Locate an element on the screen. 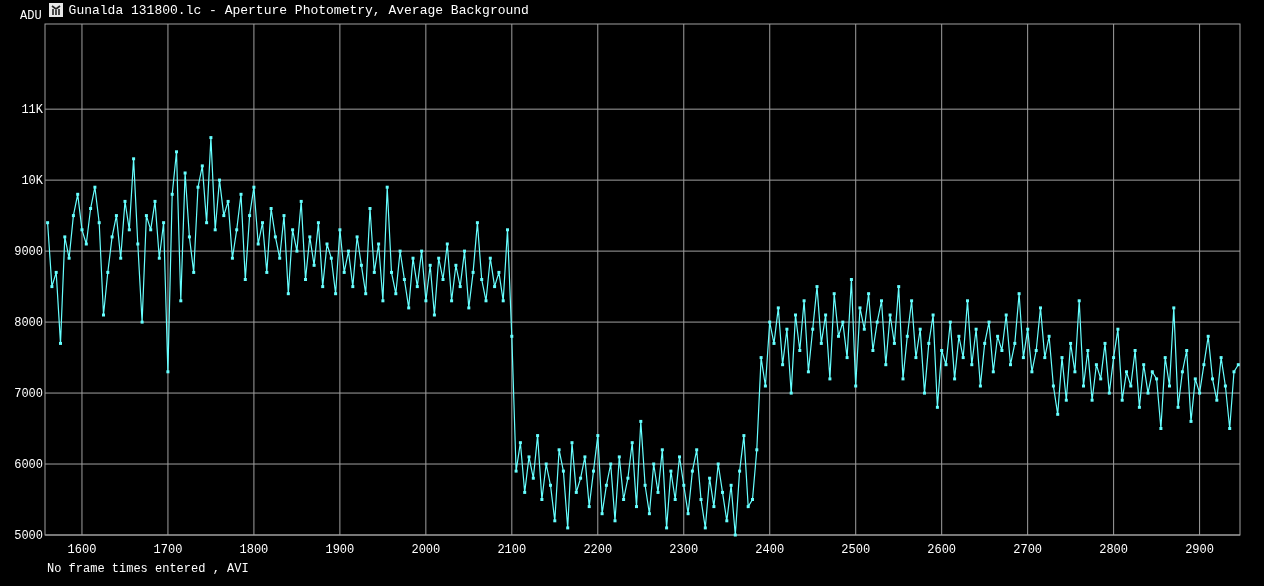  tick-label: 2800 is located at coordinates (1114, 550).